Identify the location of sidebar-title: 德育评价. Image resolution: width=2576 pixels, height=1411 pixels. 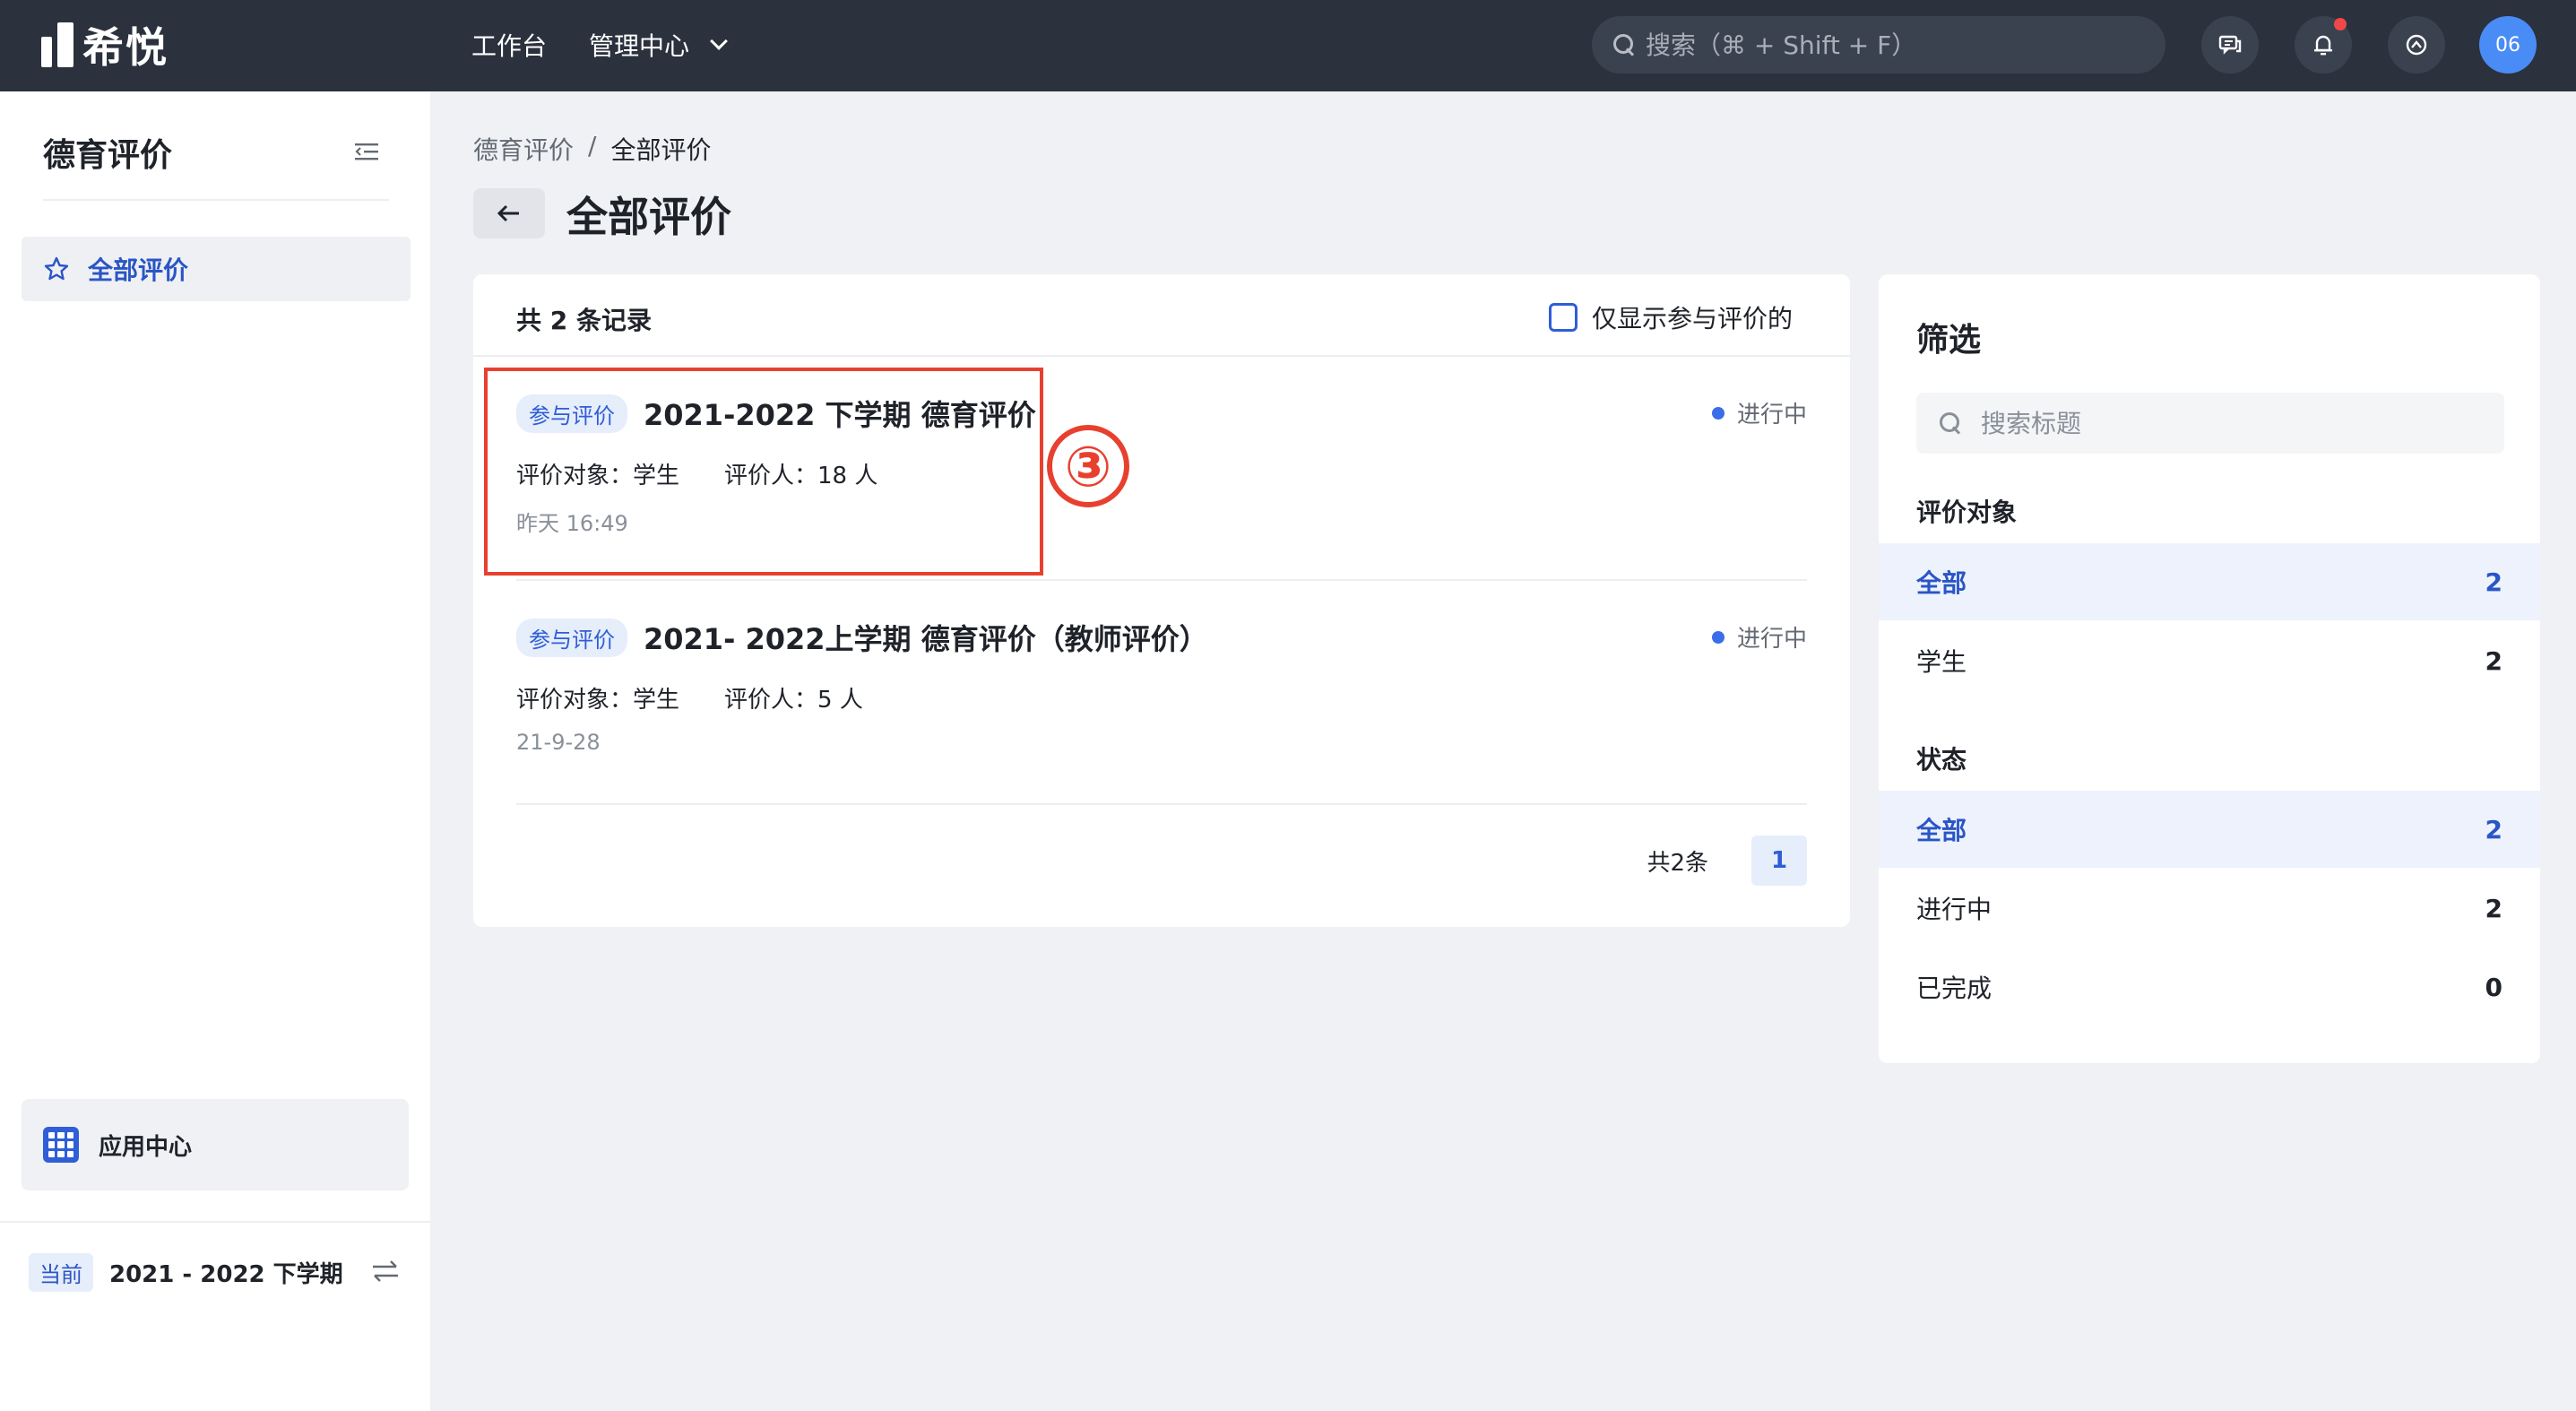
(108, 155).